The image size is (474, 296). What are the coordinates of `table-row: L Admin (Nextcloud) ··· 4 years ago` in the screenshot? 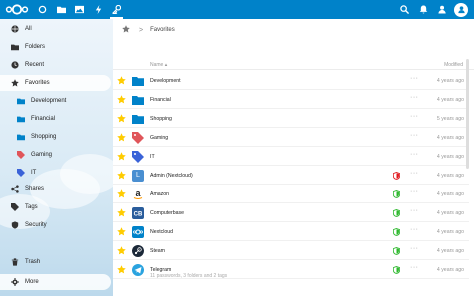 It's located at (291, 176).